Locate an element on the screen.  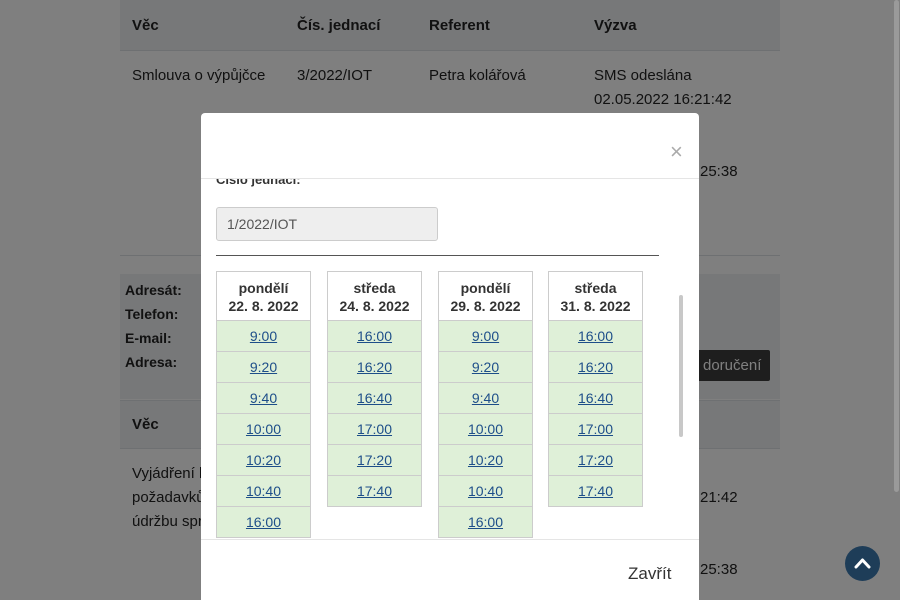
reference-number-label: Číslo jednací: is located at coordinates (258, 183).